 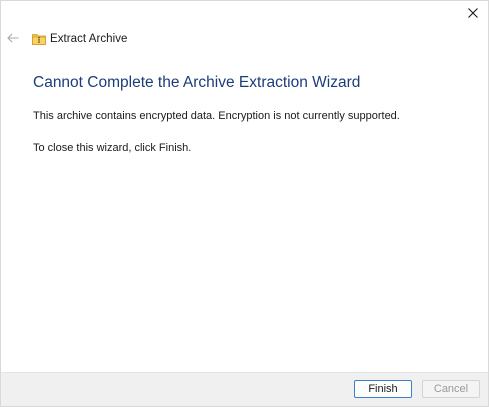 I want to click on close-icon, so click(x=473, y=13).